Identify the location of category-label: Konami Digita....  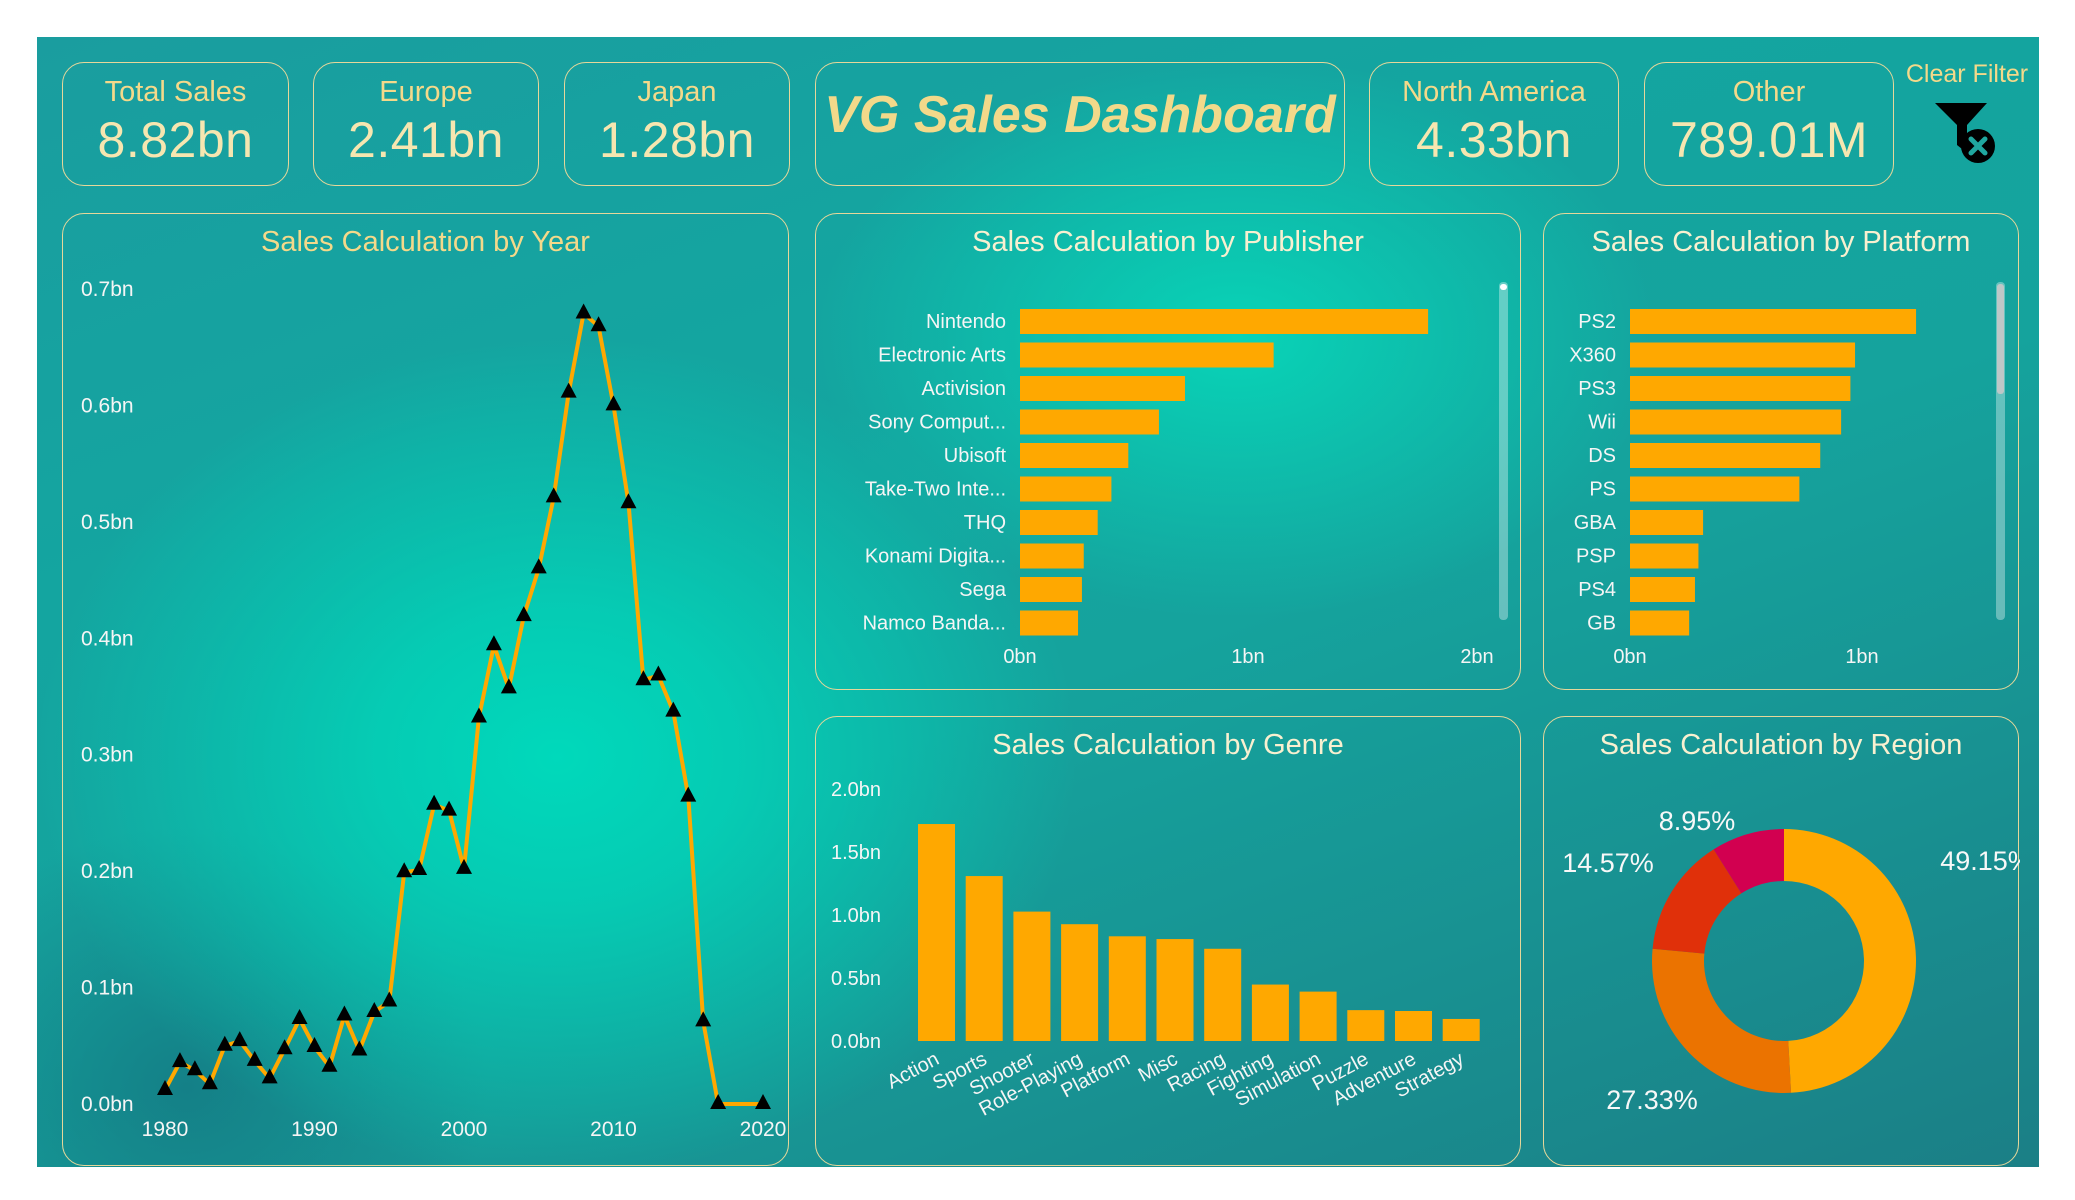
(935, 557).